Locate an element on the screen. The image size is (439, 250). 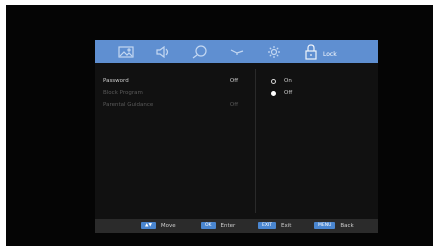
sound-icon is located at coordinates (161, 51).